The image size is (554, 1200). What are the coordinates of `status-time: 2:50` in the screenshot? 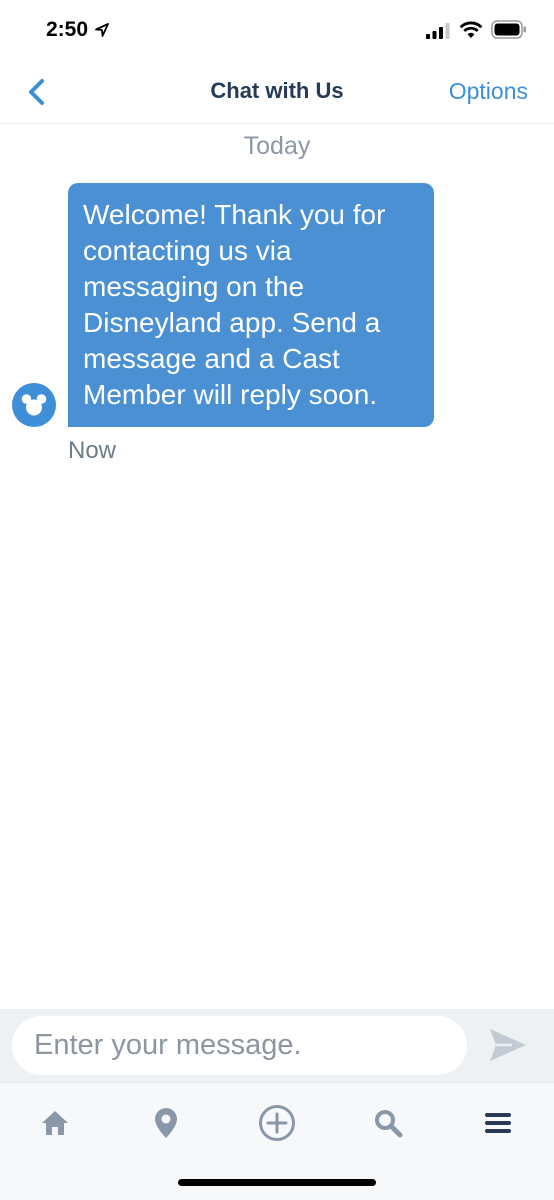 It's located at (67, 29).